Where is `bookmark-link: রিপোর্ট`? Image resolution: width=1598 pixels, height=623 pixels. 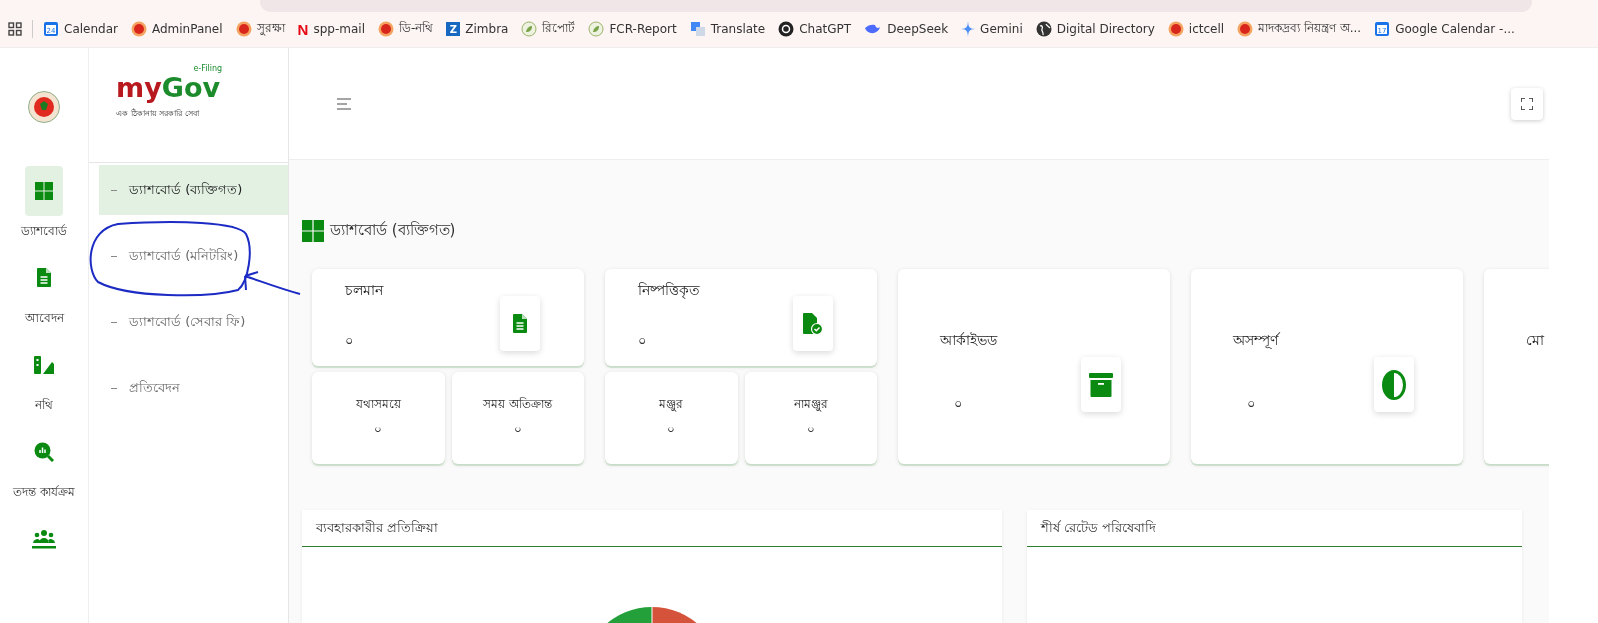 bookmark-link: রিপোর্ট is located at coordinates (548, 29).